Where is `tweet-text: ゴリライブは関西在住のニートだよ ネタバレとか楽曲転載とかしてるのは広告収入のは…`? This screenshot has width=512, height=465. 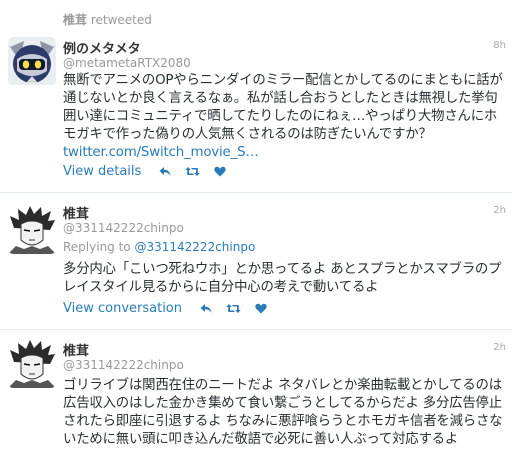 tweet-text: ゴリライブは関西在住のニートだよ ネタバレとか楽曲転載とかしてるのは広告収入のは… is located at coordinates (283, 412).